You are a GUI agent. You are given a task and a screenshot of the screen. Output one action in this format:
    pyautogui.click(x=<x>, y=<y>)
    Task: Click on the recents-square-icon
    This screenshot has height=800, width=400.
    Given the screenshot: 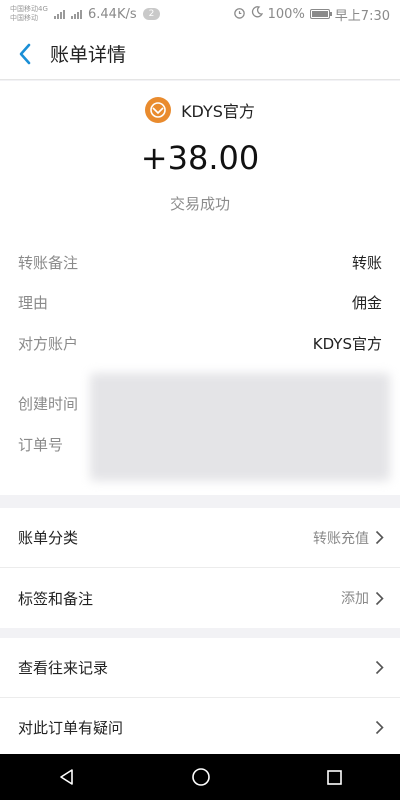 What is the action you would take?
    pyautogui.click(x=334, y=777)
    